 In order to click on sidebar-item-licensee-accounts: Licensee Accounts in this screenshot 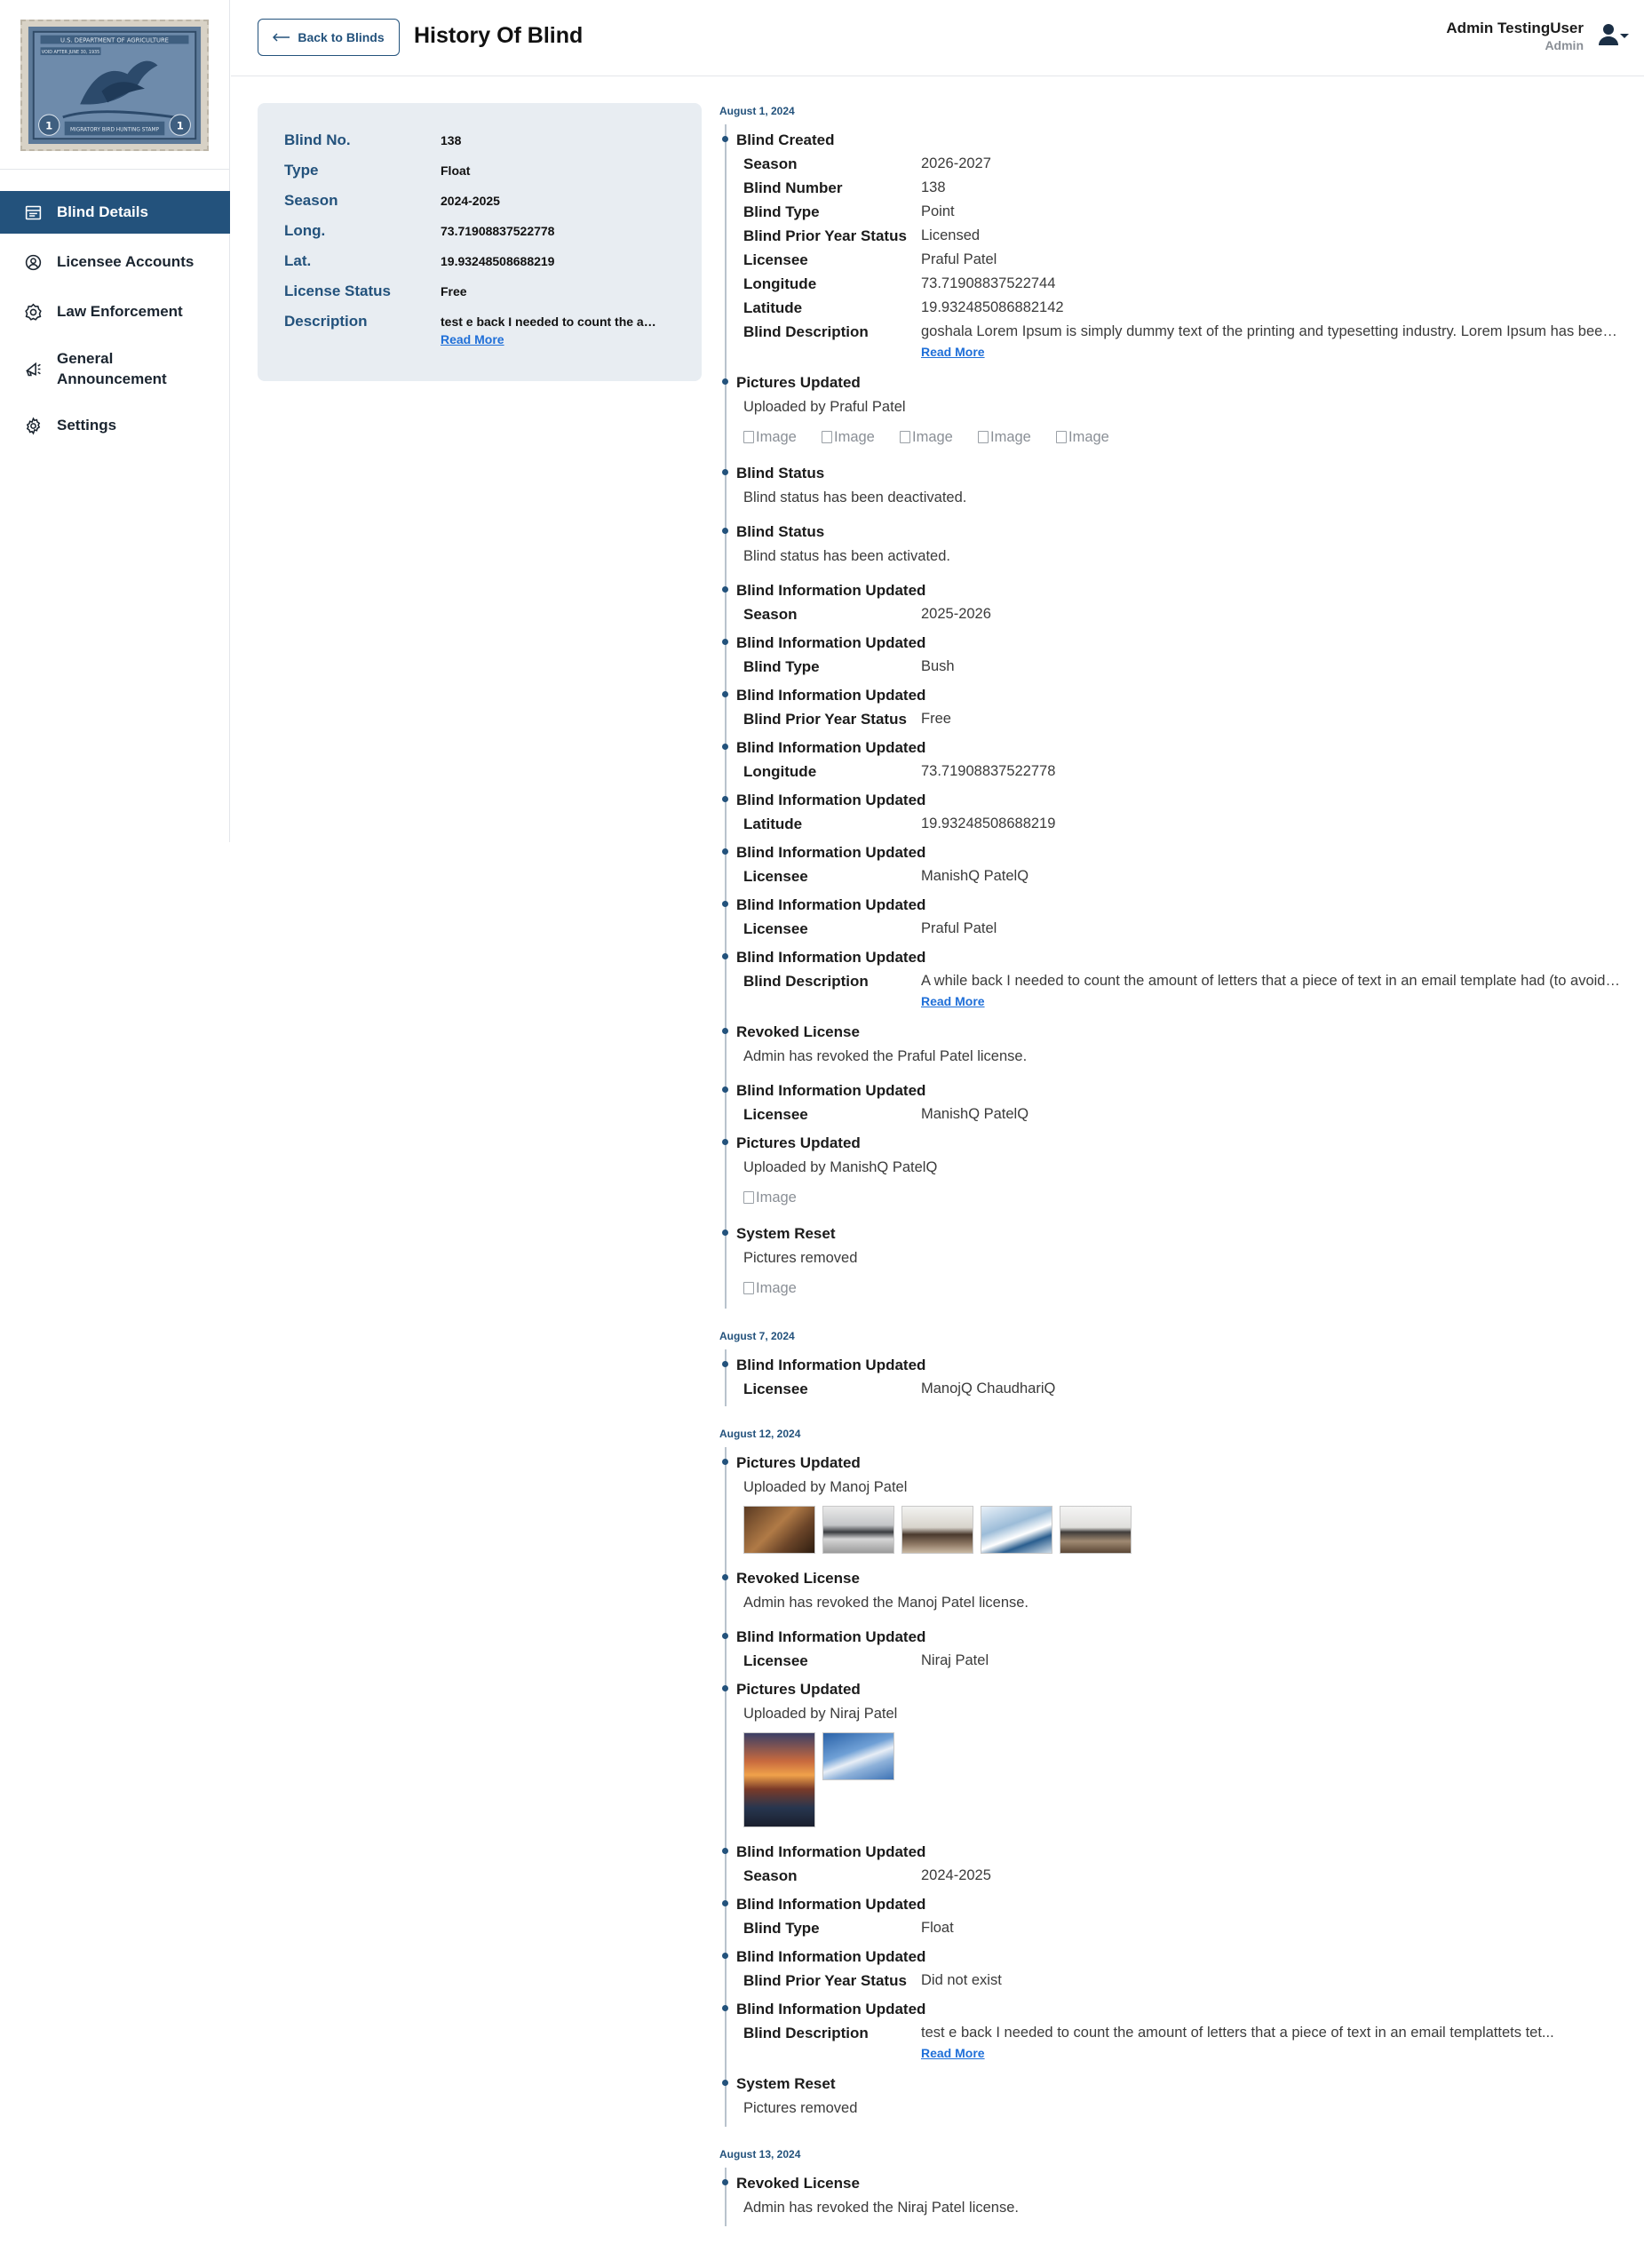, I will do `click(115, 262)`.